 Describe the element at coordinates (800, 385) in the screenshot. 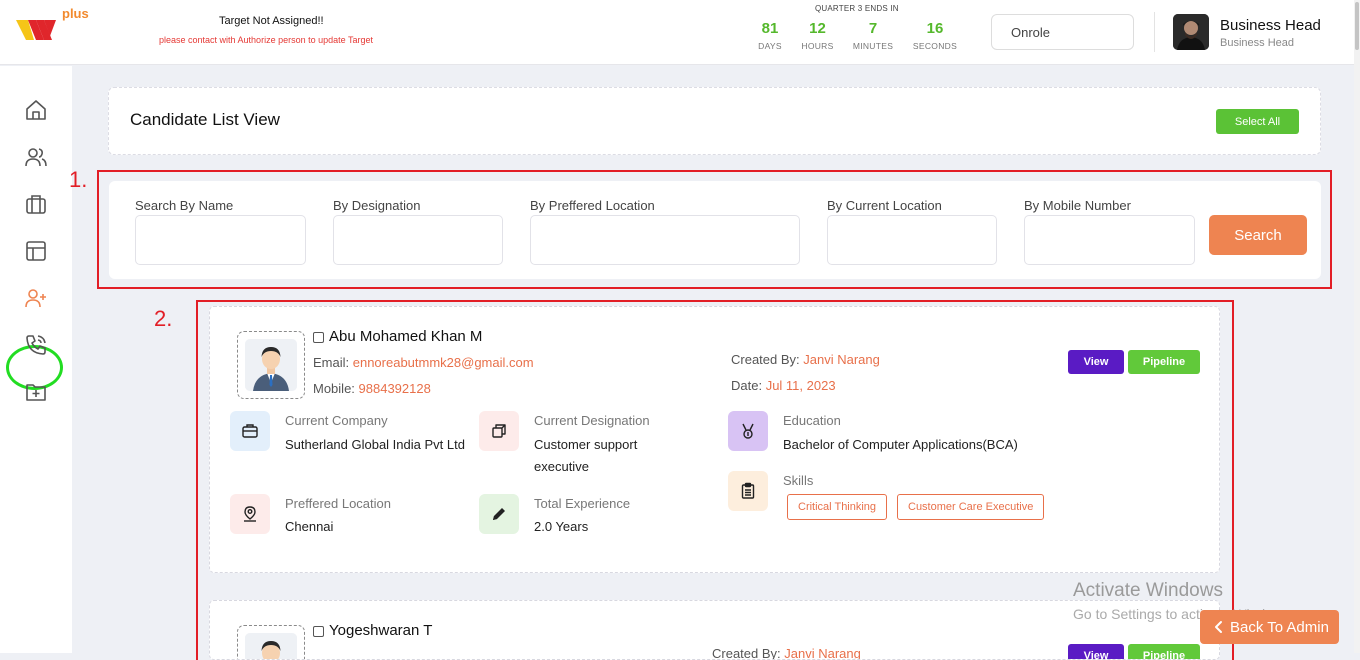

I see `date-value: Jul 11, 2023` at that location.